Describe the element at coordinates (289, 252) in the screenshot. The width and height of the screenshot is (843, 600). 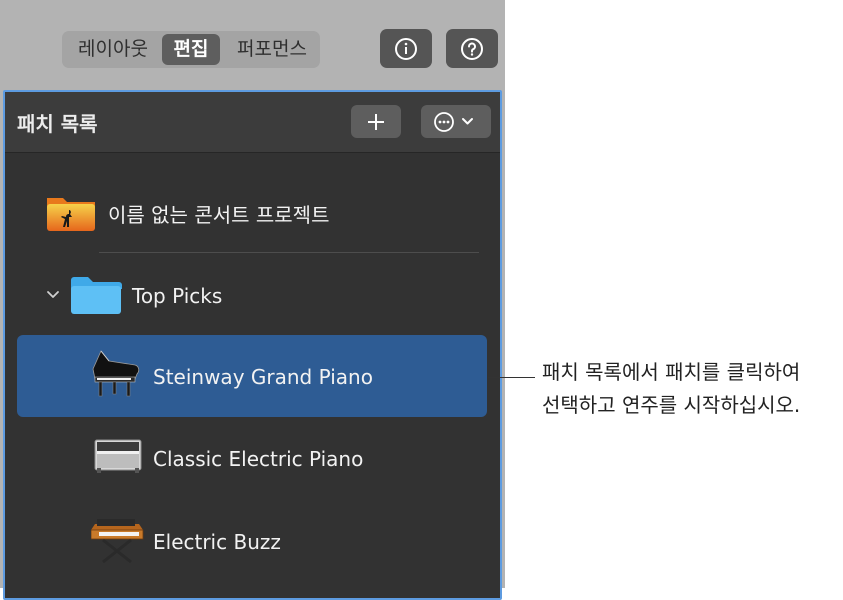
I see `divider` at that location.